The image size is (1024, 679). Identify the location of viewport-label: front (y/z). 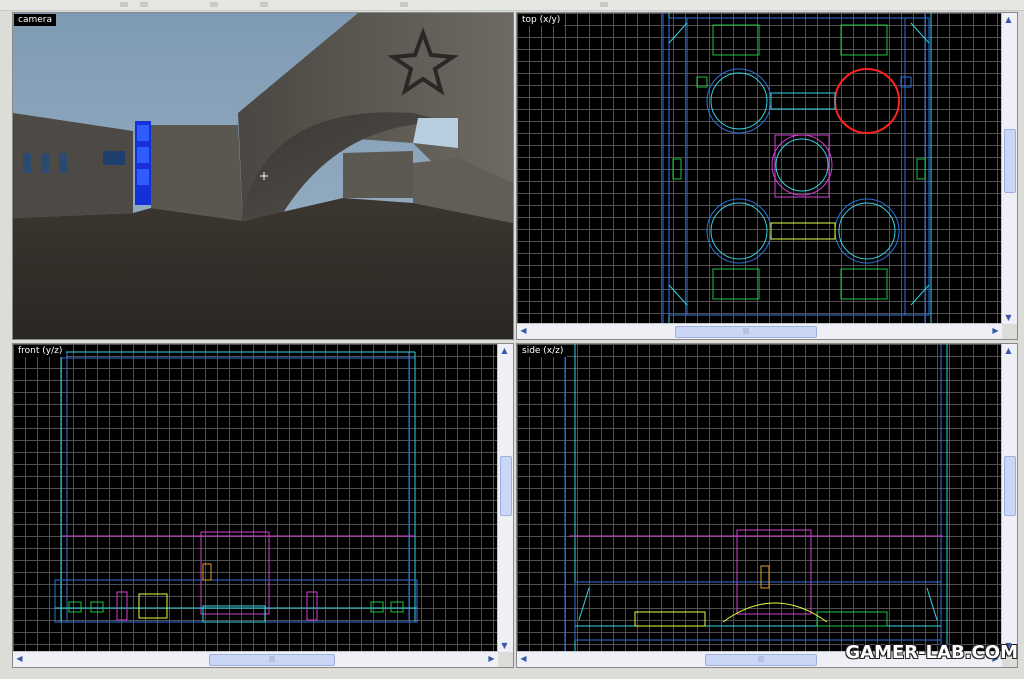
(40, 351).